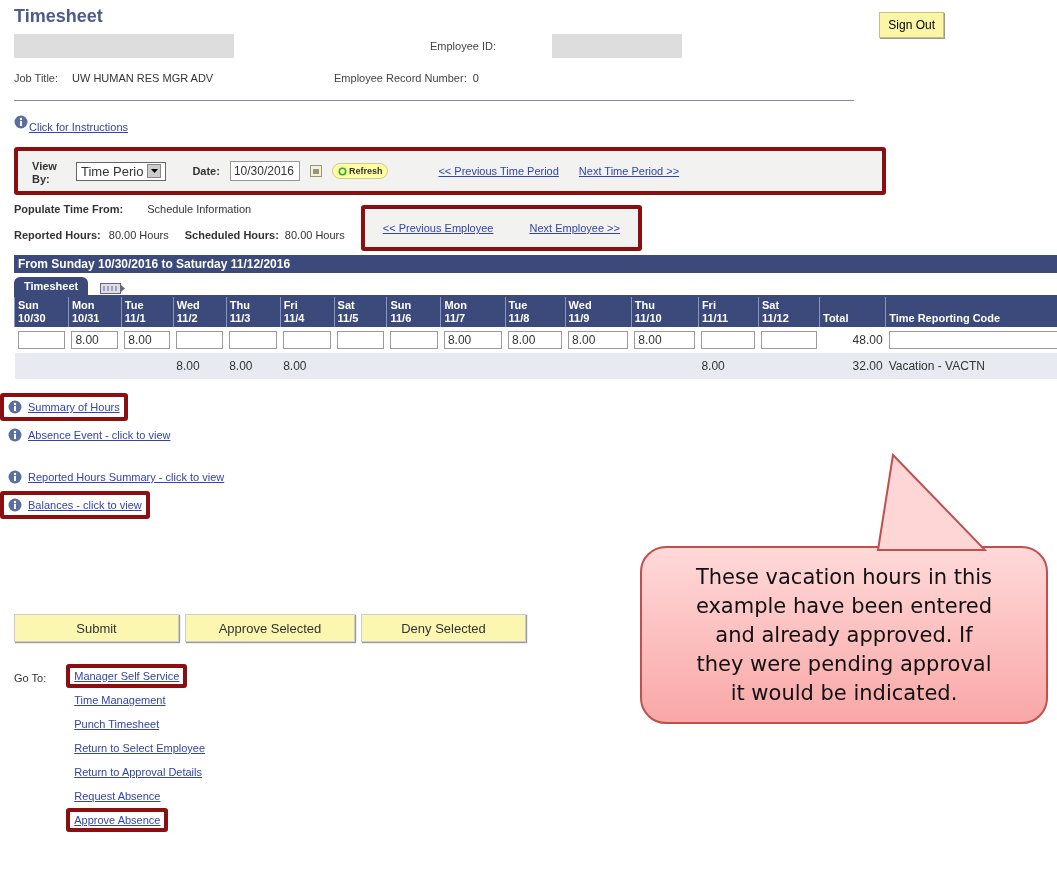 This screenshot has height=878, width=1057. I want to click on action-button: Submit, so click(96, 628).